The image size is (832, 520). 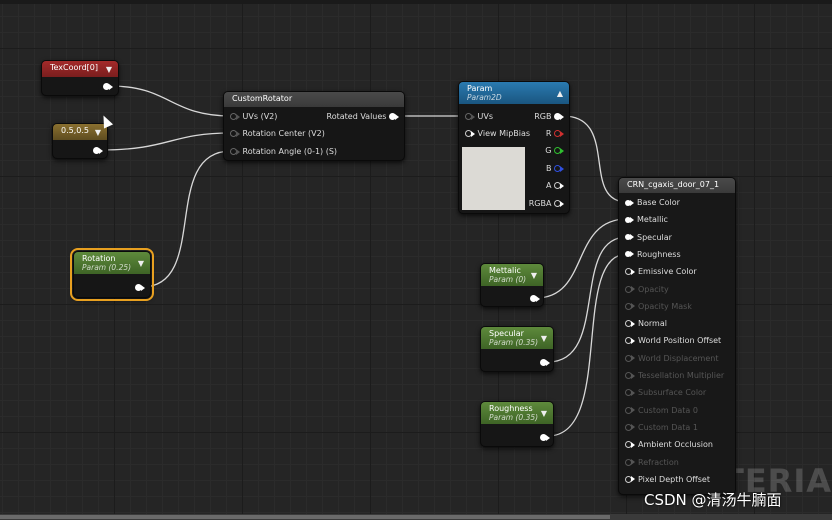 I want to click on material-input-pin: Pixel Depth Offset, so click(x=667, y=479).